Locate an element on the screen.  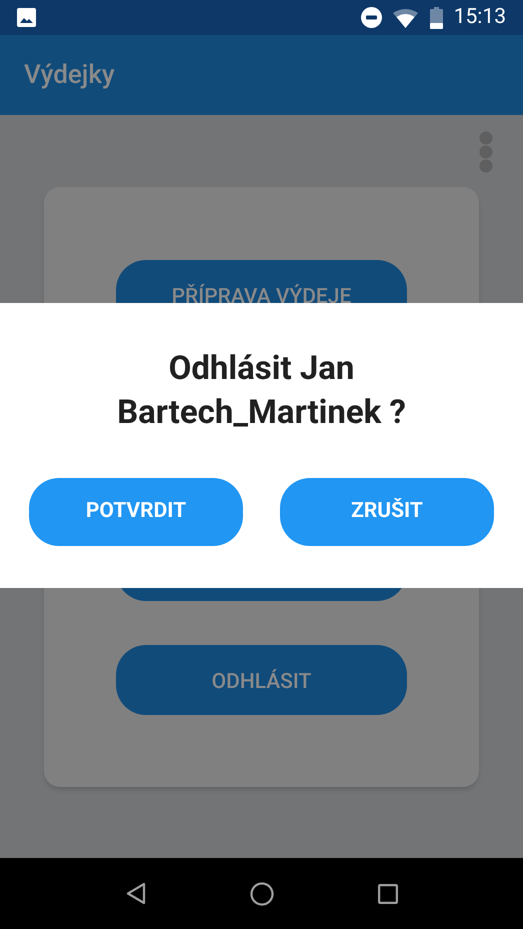
app-title: Výdejky is located at coordinates (69, 75).